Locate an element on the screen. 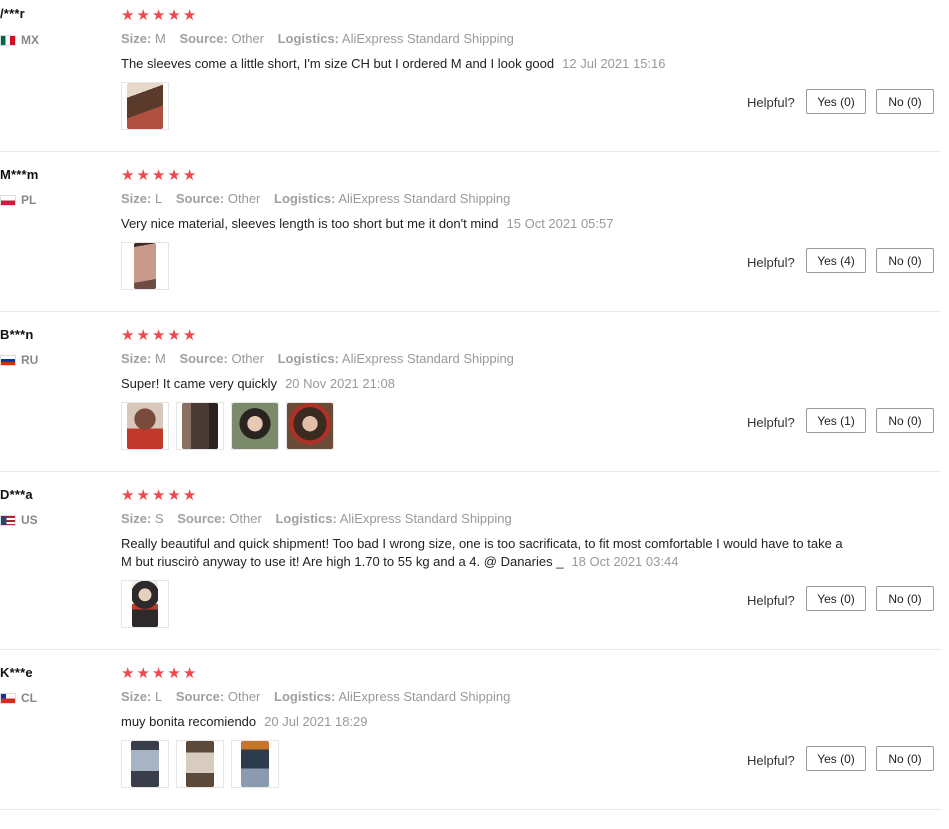  reviewer-country: RU is located at coordinates (19, 360).